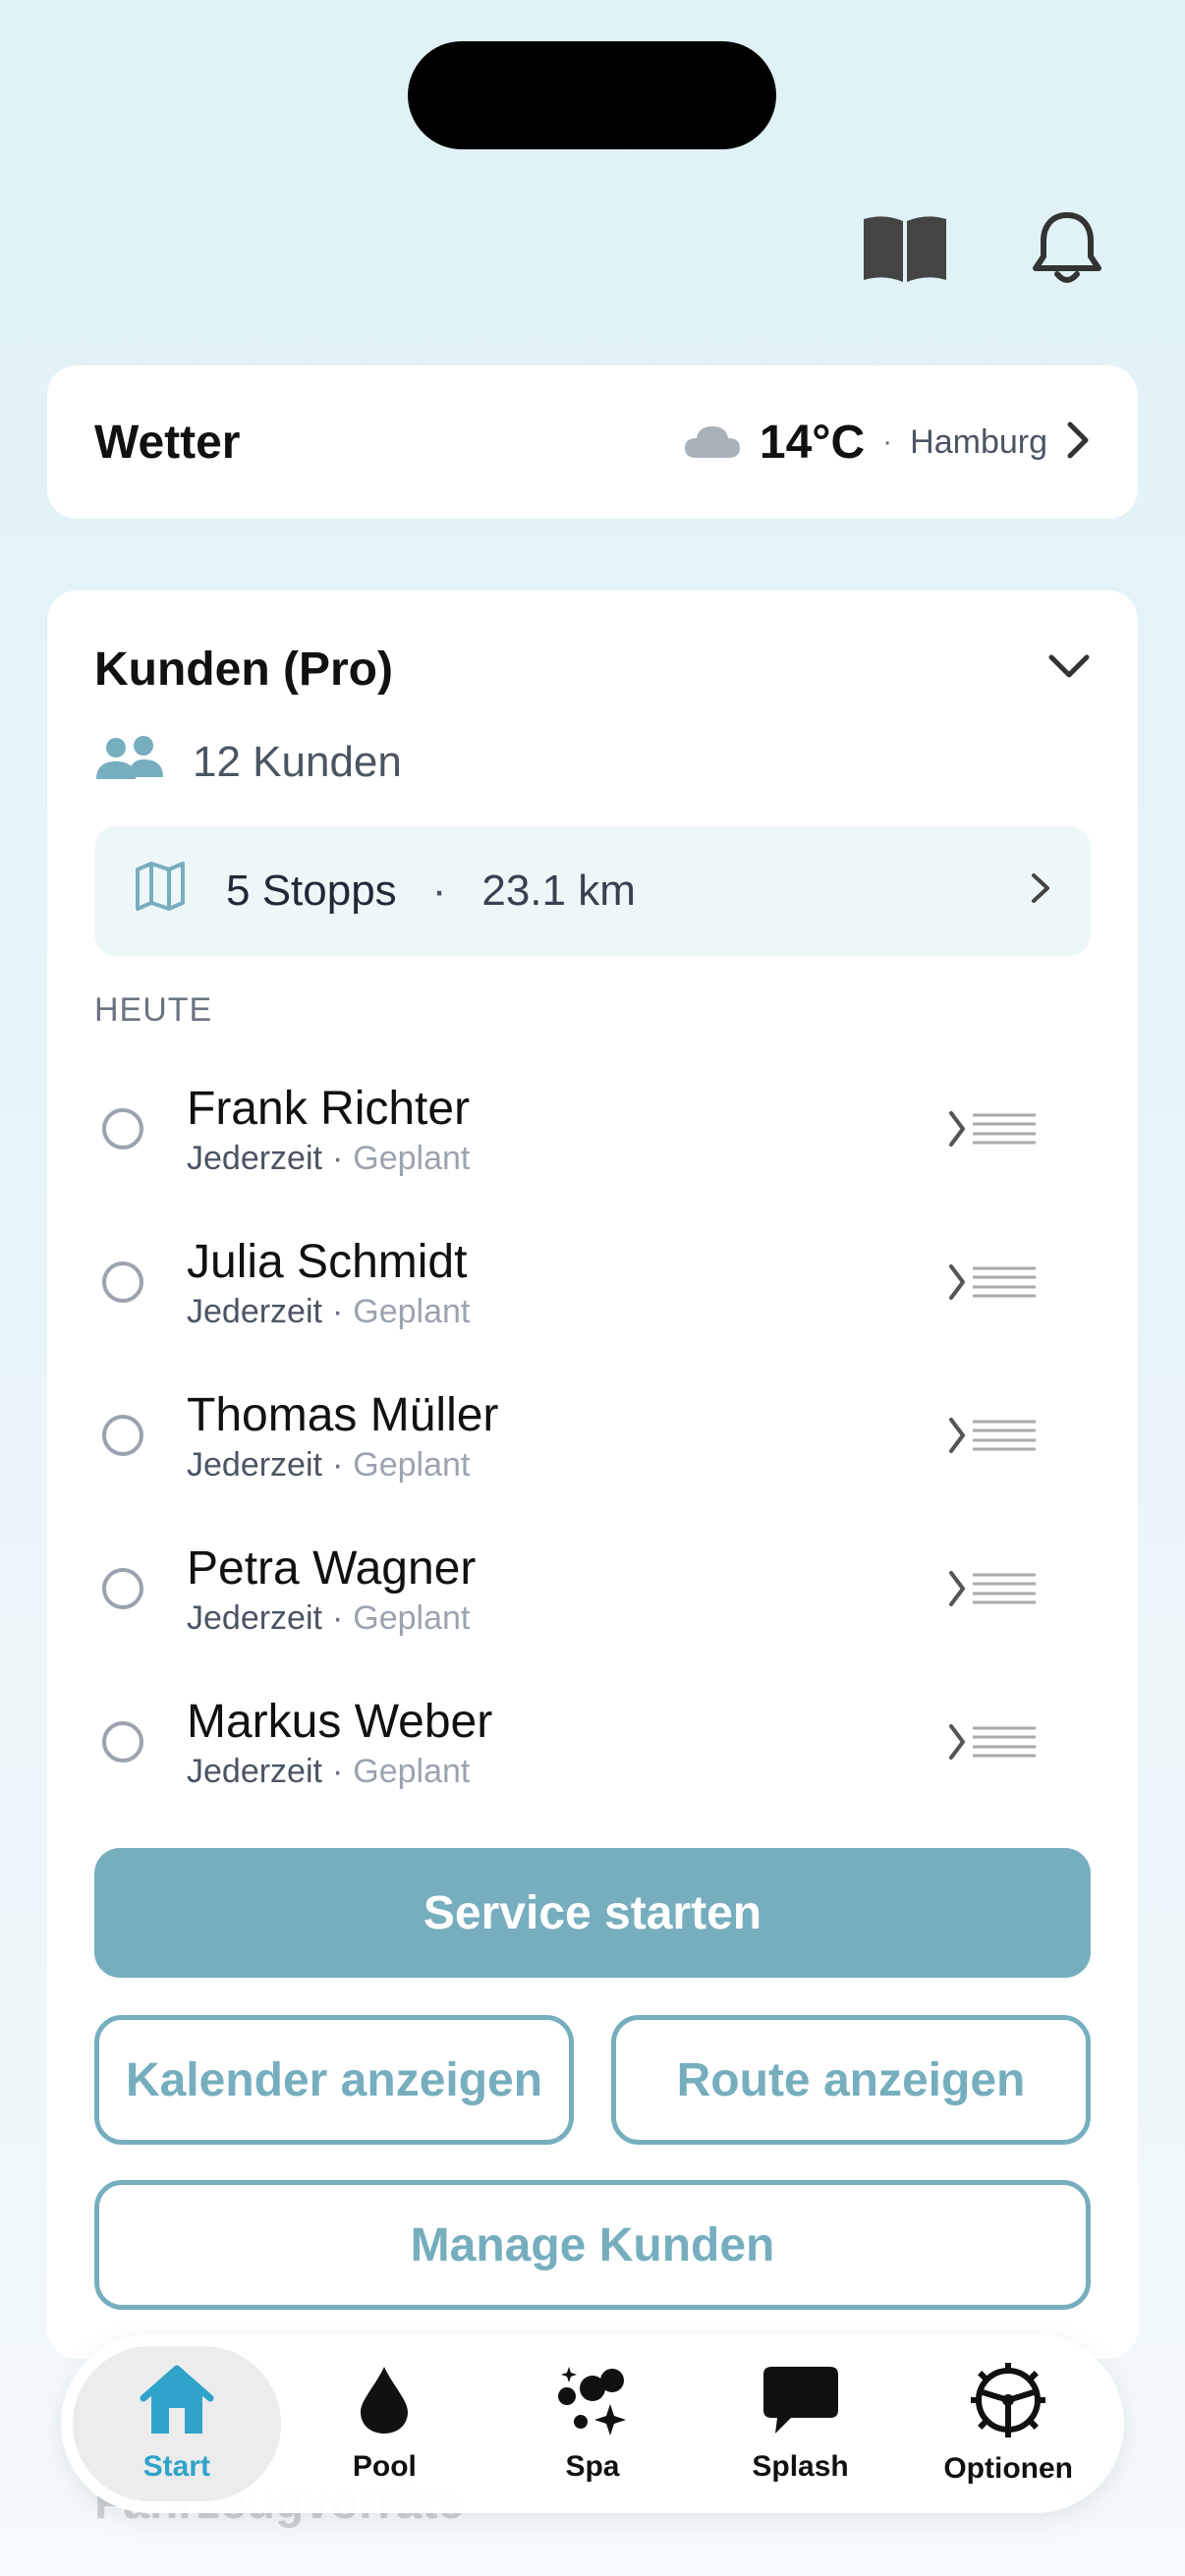 The height and width of the screenshot is (2576, 1185). I want to click on list-item: Julia Schmidt Jederzeit · Geplant, so click(592, 1282).